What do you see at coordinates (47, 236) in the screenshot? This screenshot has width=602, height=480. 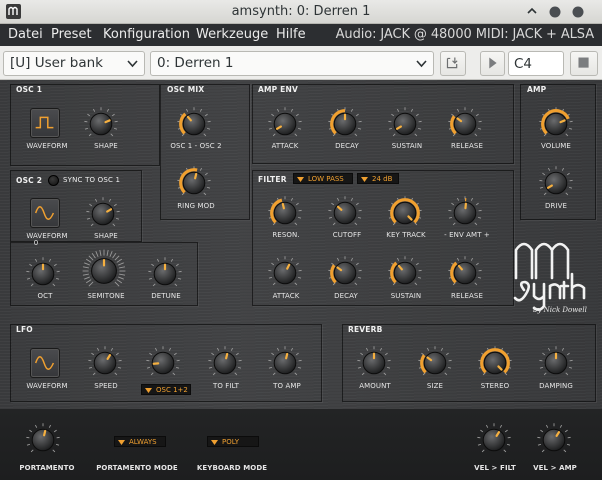 I see `osc2-waveform-label: WAVEFORM` at bounding box center [47, 236].